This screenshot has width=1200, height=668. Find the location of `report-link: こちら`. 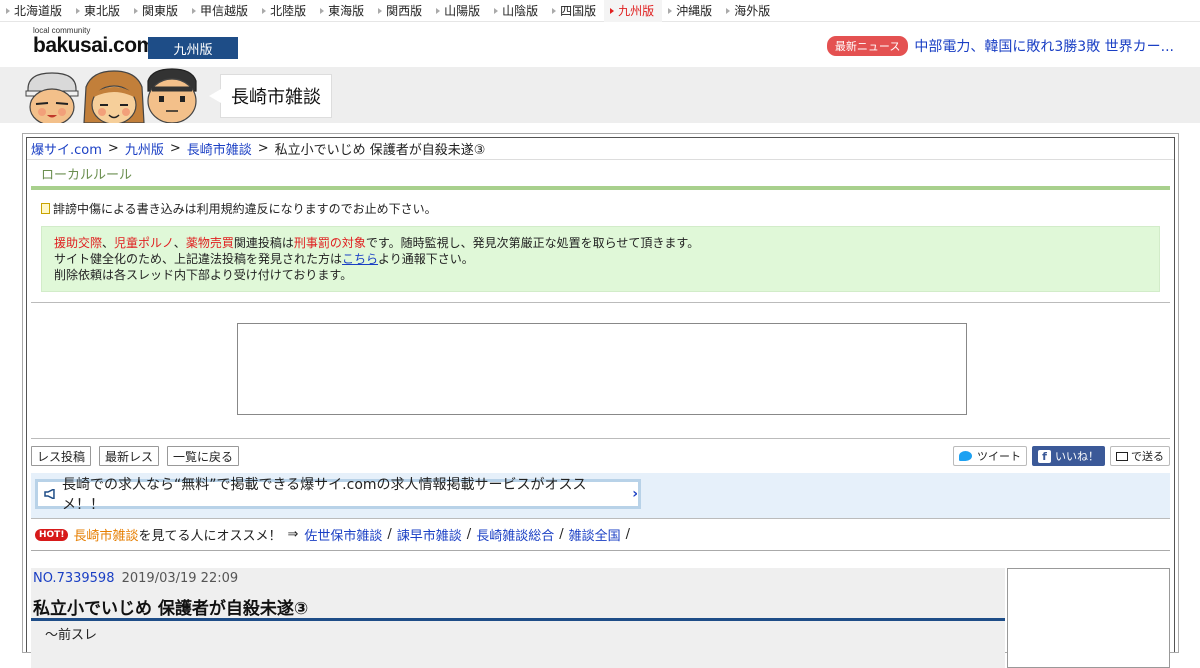

report-link: こちら is located at coordinates (360, 259).